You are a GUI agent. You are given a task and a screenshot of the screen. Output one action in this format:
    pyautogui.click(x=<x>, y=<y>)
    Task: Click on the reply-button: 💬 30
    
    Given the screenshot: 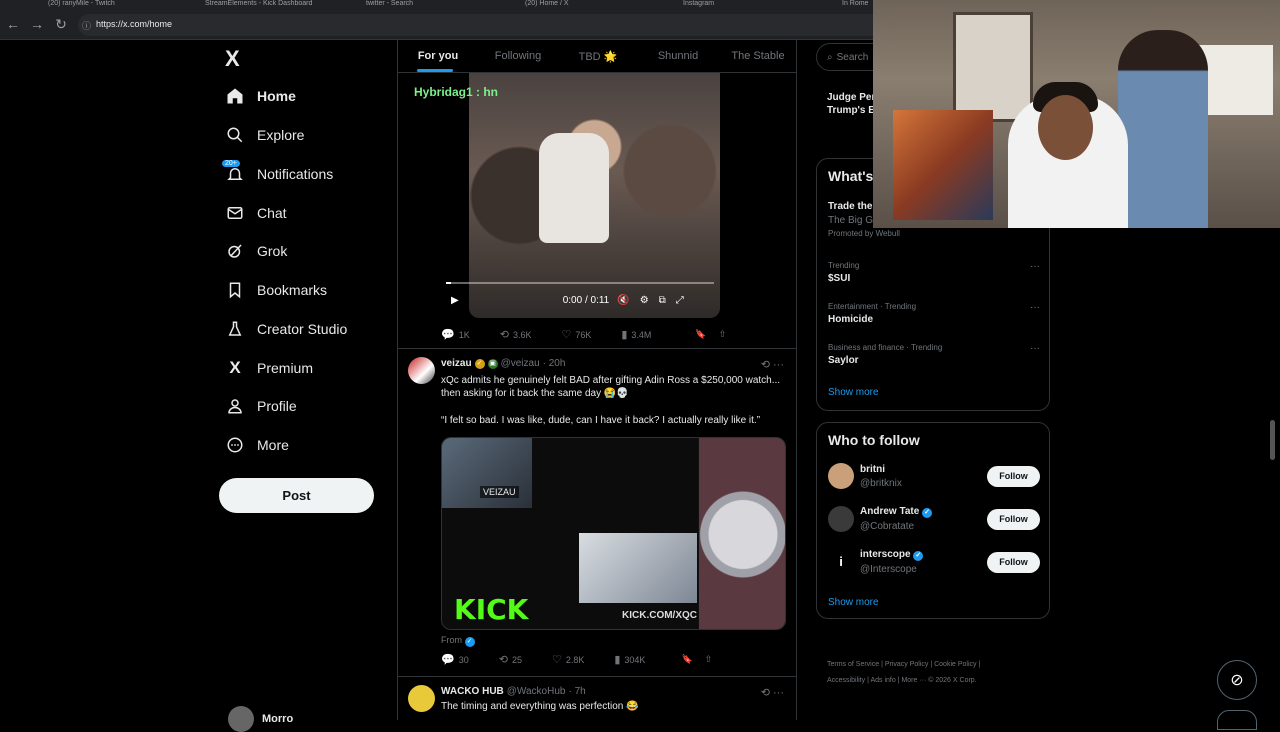 What is the action you would take?
    pyautogui.click(x=455, y=659)
    